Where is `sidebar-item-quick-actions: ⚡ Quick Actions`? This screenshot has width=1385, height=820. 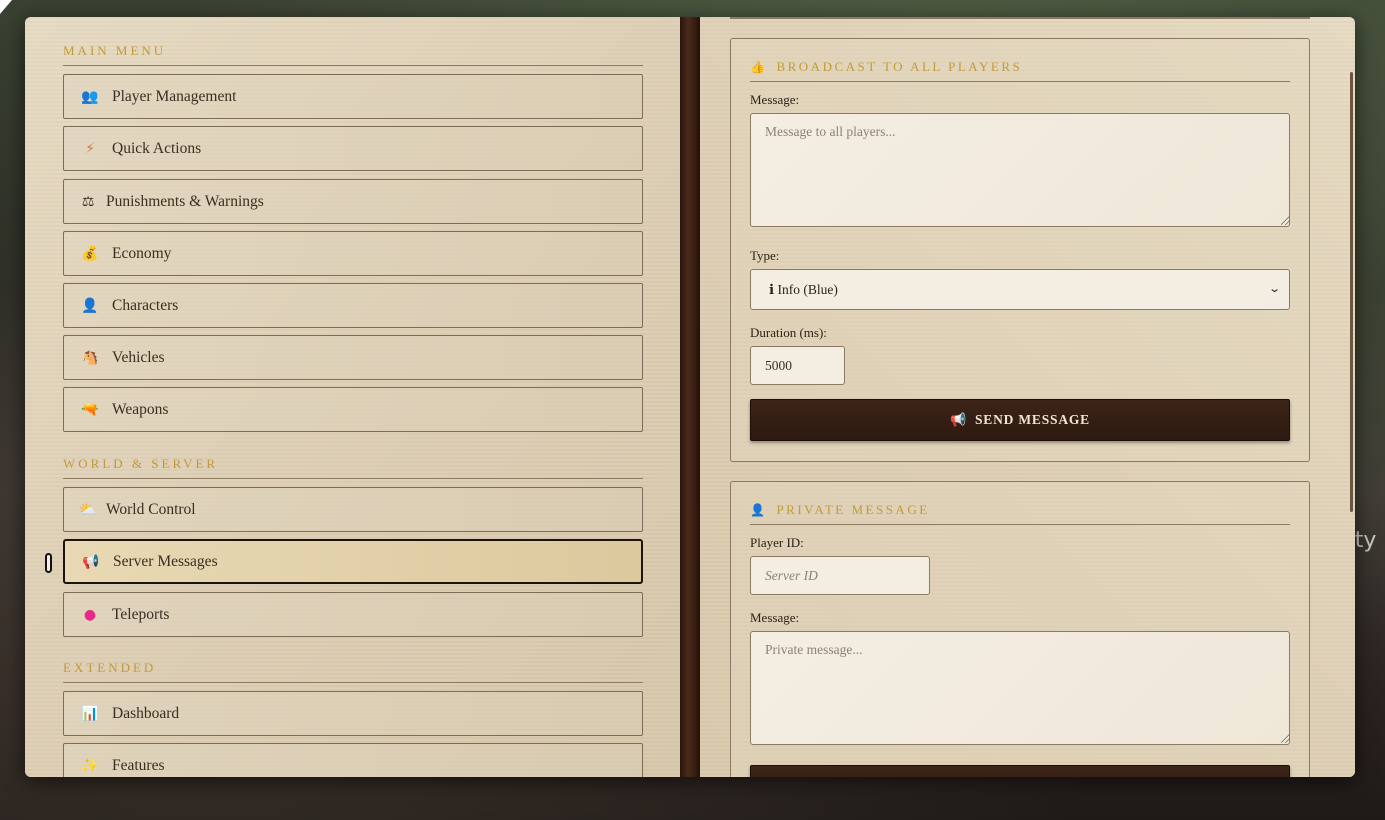
sidebar-item-quick-actions: ⚡ Quick Actions is located at coordinates (353, 148).